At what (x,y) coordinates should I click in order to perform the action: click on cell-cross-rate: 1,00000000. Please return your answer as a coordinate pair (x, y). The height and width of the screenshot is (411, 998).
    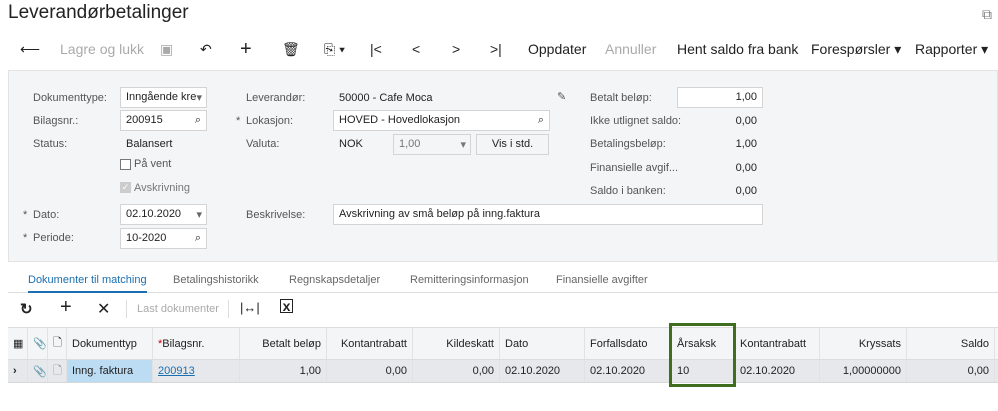
    Looking at the image, I should click on (863, 371).